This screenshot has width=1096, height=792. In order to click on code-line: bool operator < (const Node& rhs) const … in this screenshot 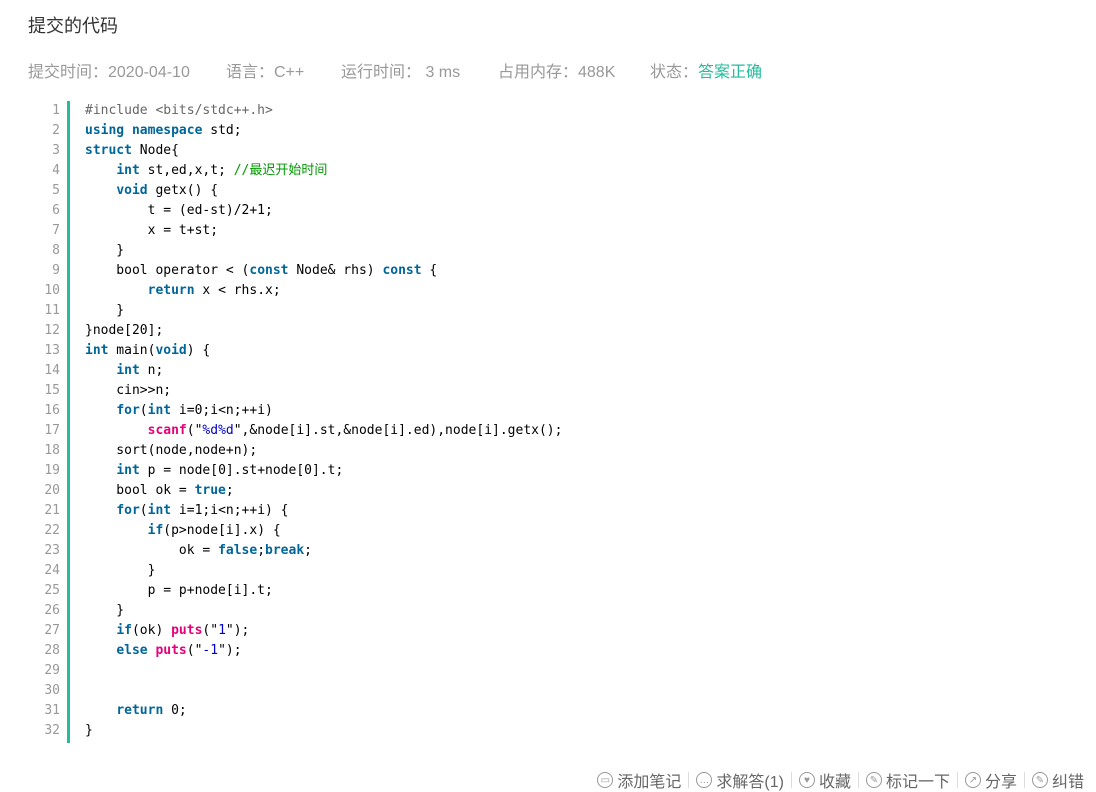, I will do `click(261, 270)`.